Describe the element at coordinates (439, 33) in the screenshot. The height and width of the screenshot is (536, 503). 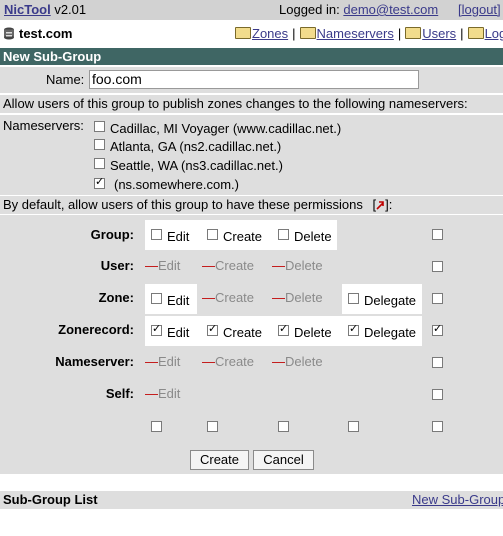
I see `nav-link-users: Users` at that location.